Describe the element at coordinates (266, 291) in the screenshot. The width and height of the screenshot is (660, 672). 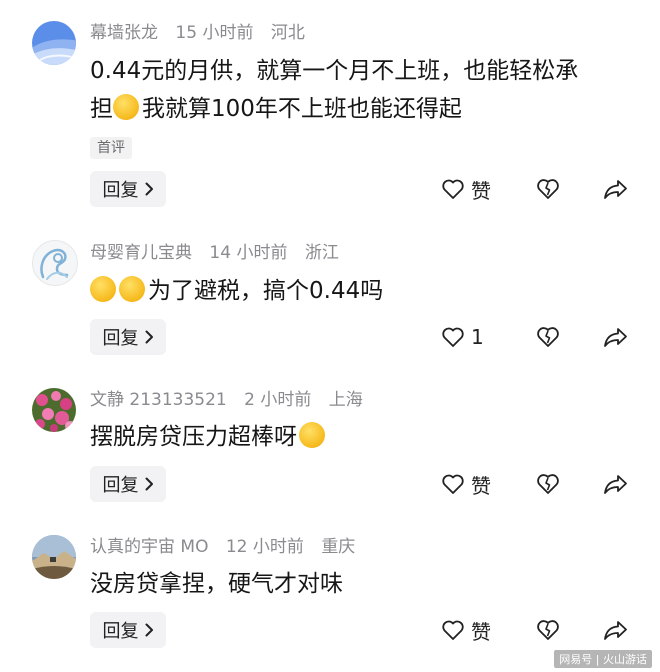
I see `comment-text-body: 为了避税，搞个0.44吗` at that location.